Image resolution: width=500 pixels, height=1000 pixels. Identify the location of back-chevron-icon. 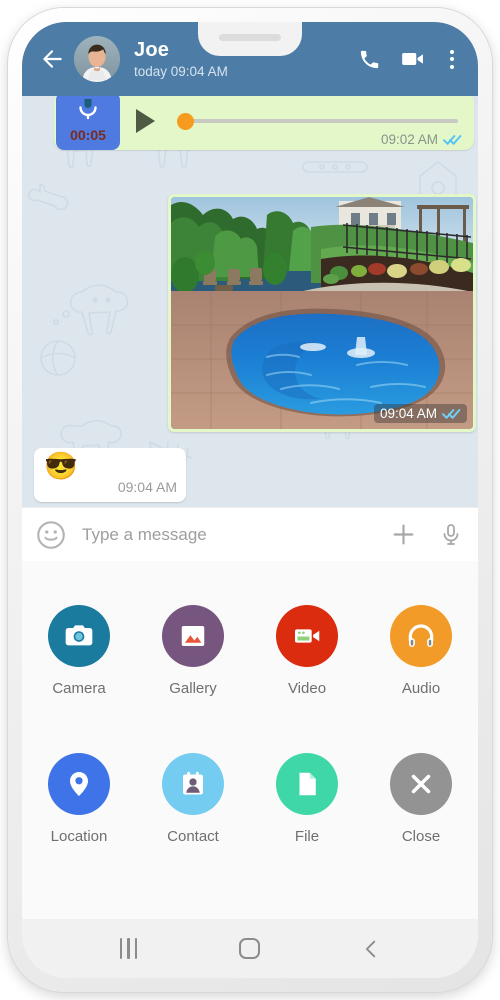
(371, 948).